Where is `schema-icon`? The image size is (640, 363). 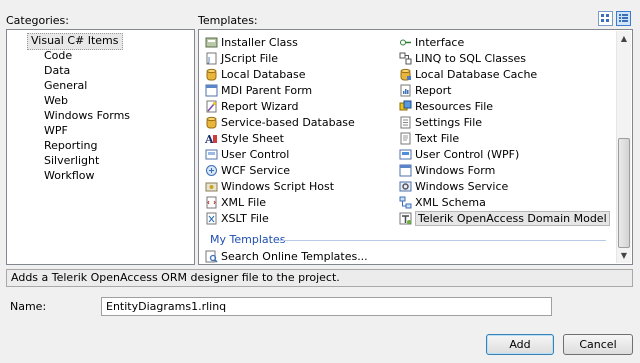
schema-icon is located at coordinates (405, 202).